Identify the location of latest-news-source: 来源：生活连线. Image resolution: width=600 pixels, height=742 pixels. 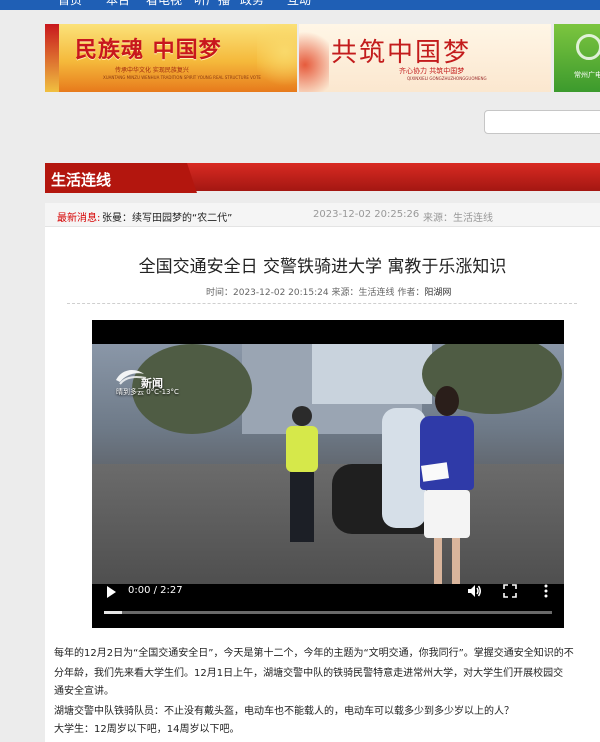
(458, 218).